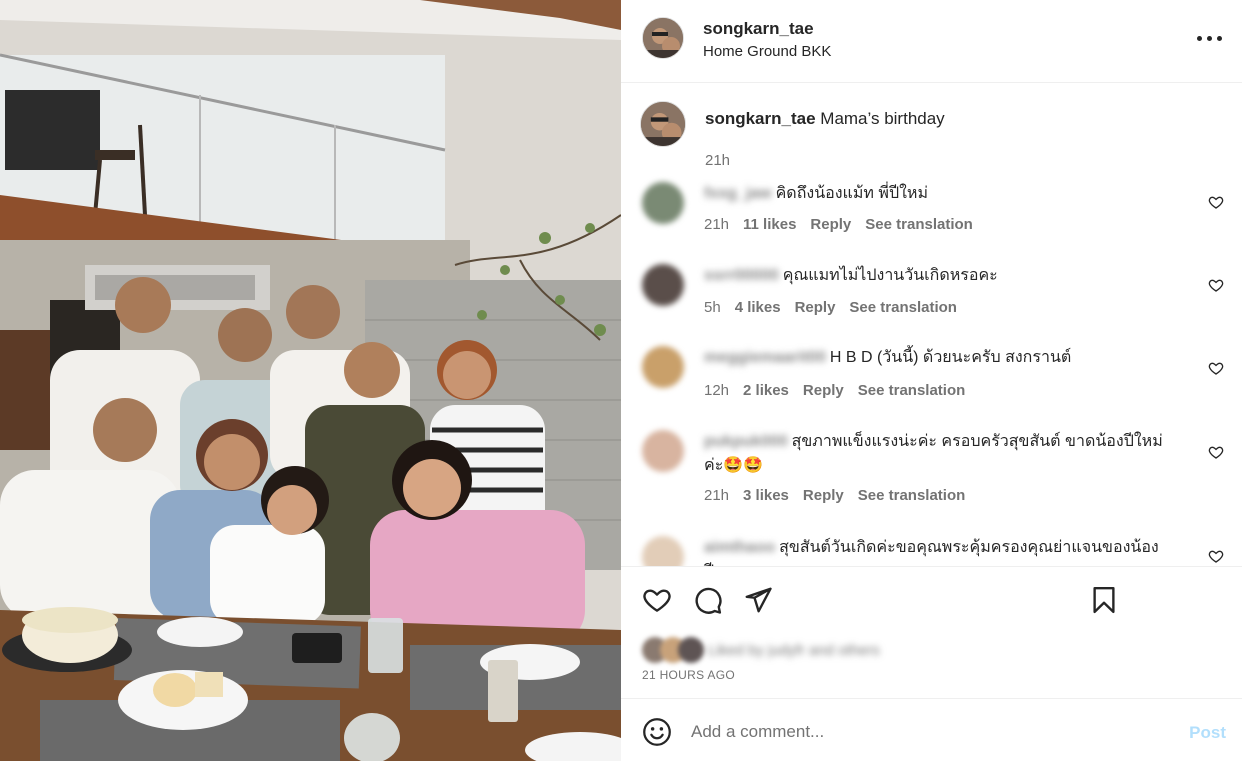 This screenshot has height=761, width=1242. What do you see at coordinates (769, 224) in the screenshot?
I see `comment-likes: 11 likes` at bounding box center [769, 224].